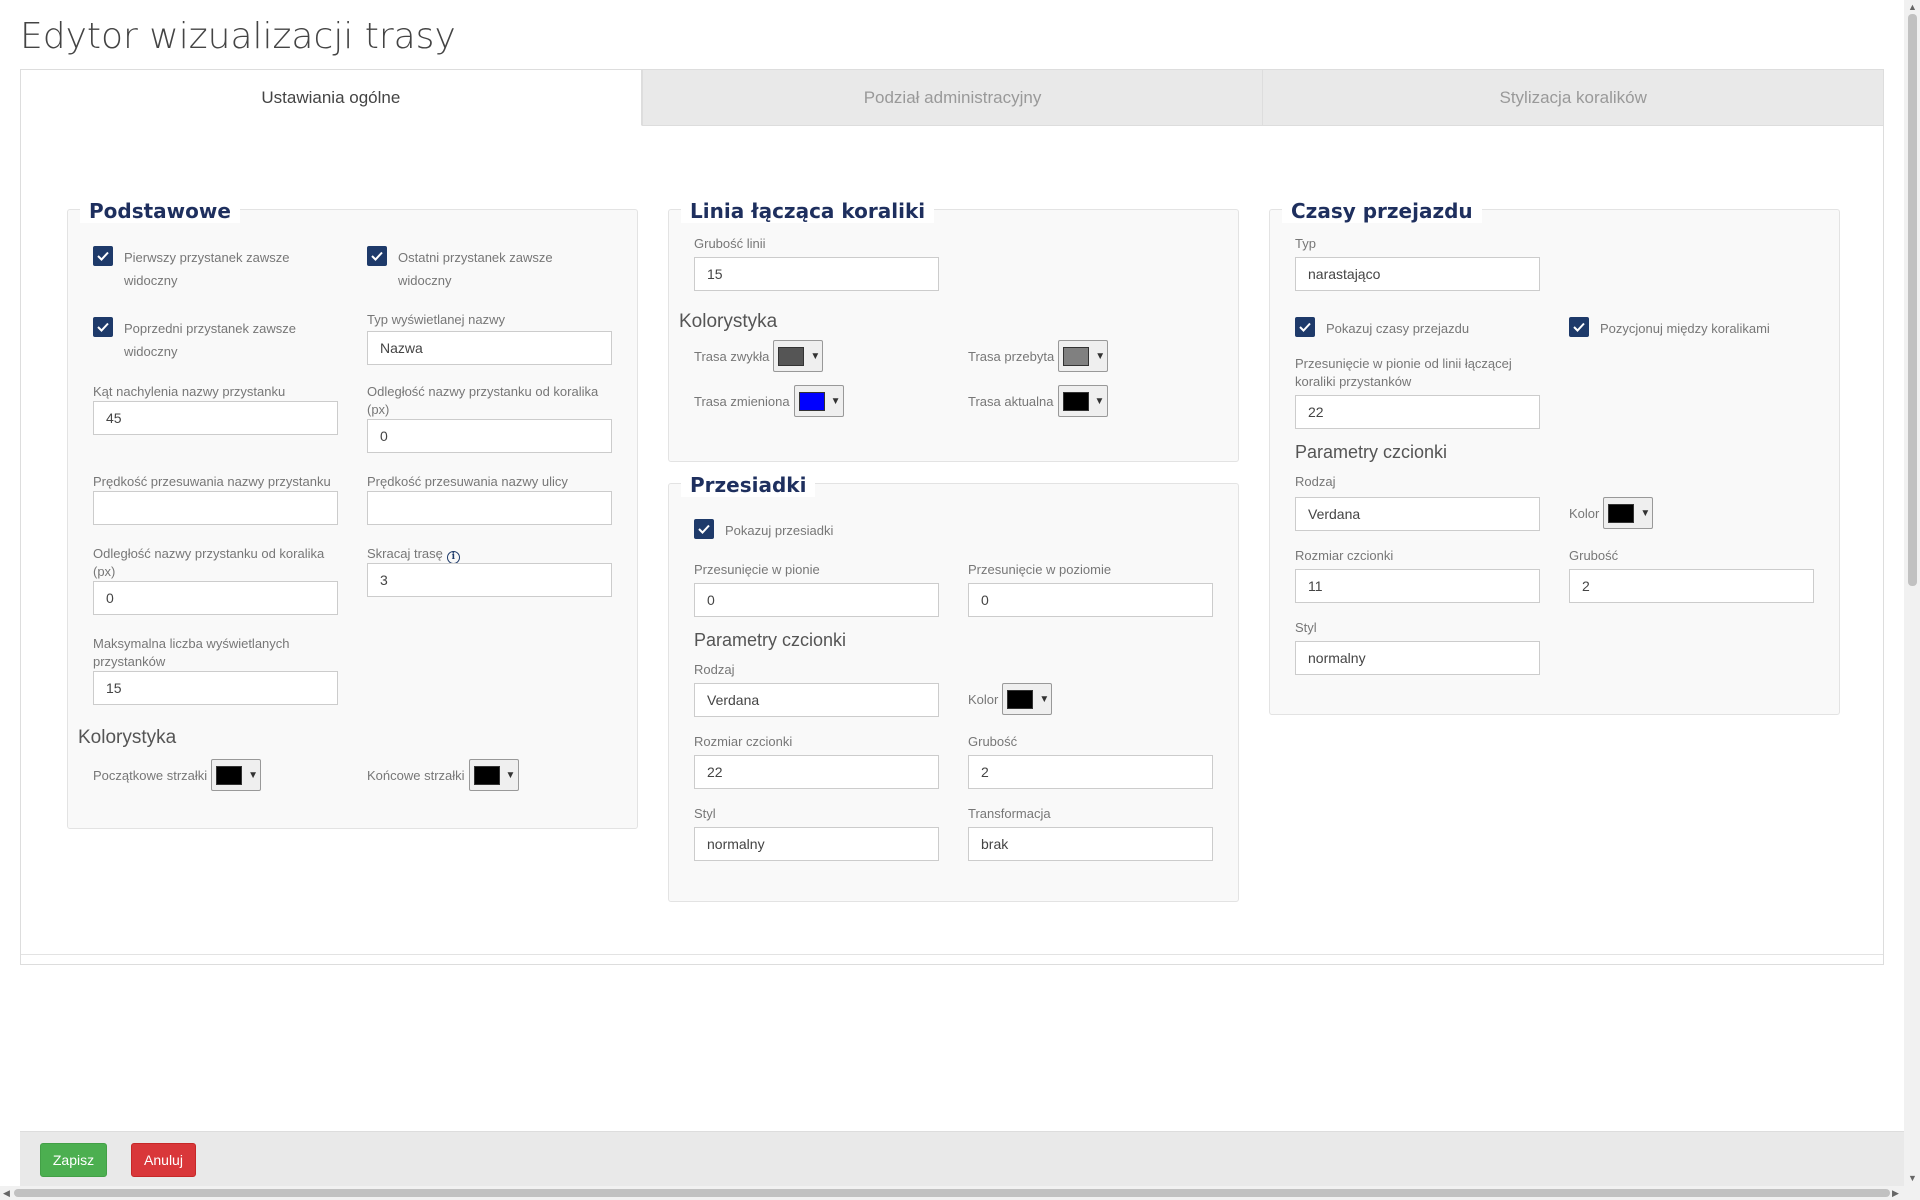  Describe the element at coordinates (1090, 844) in the screenshot. I see `transfer-transform-input` at that location.